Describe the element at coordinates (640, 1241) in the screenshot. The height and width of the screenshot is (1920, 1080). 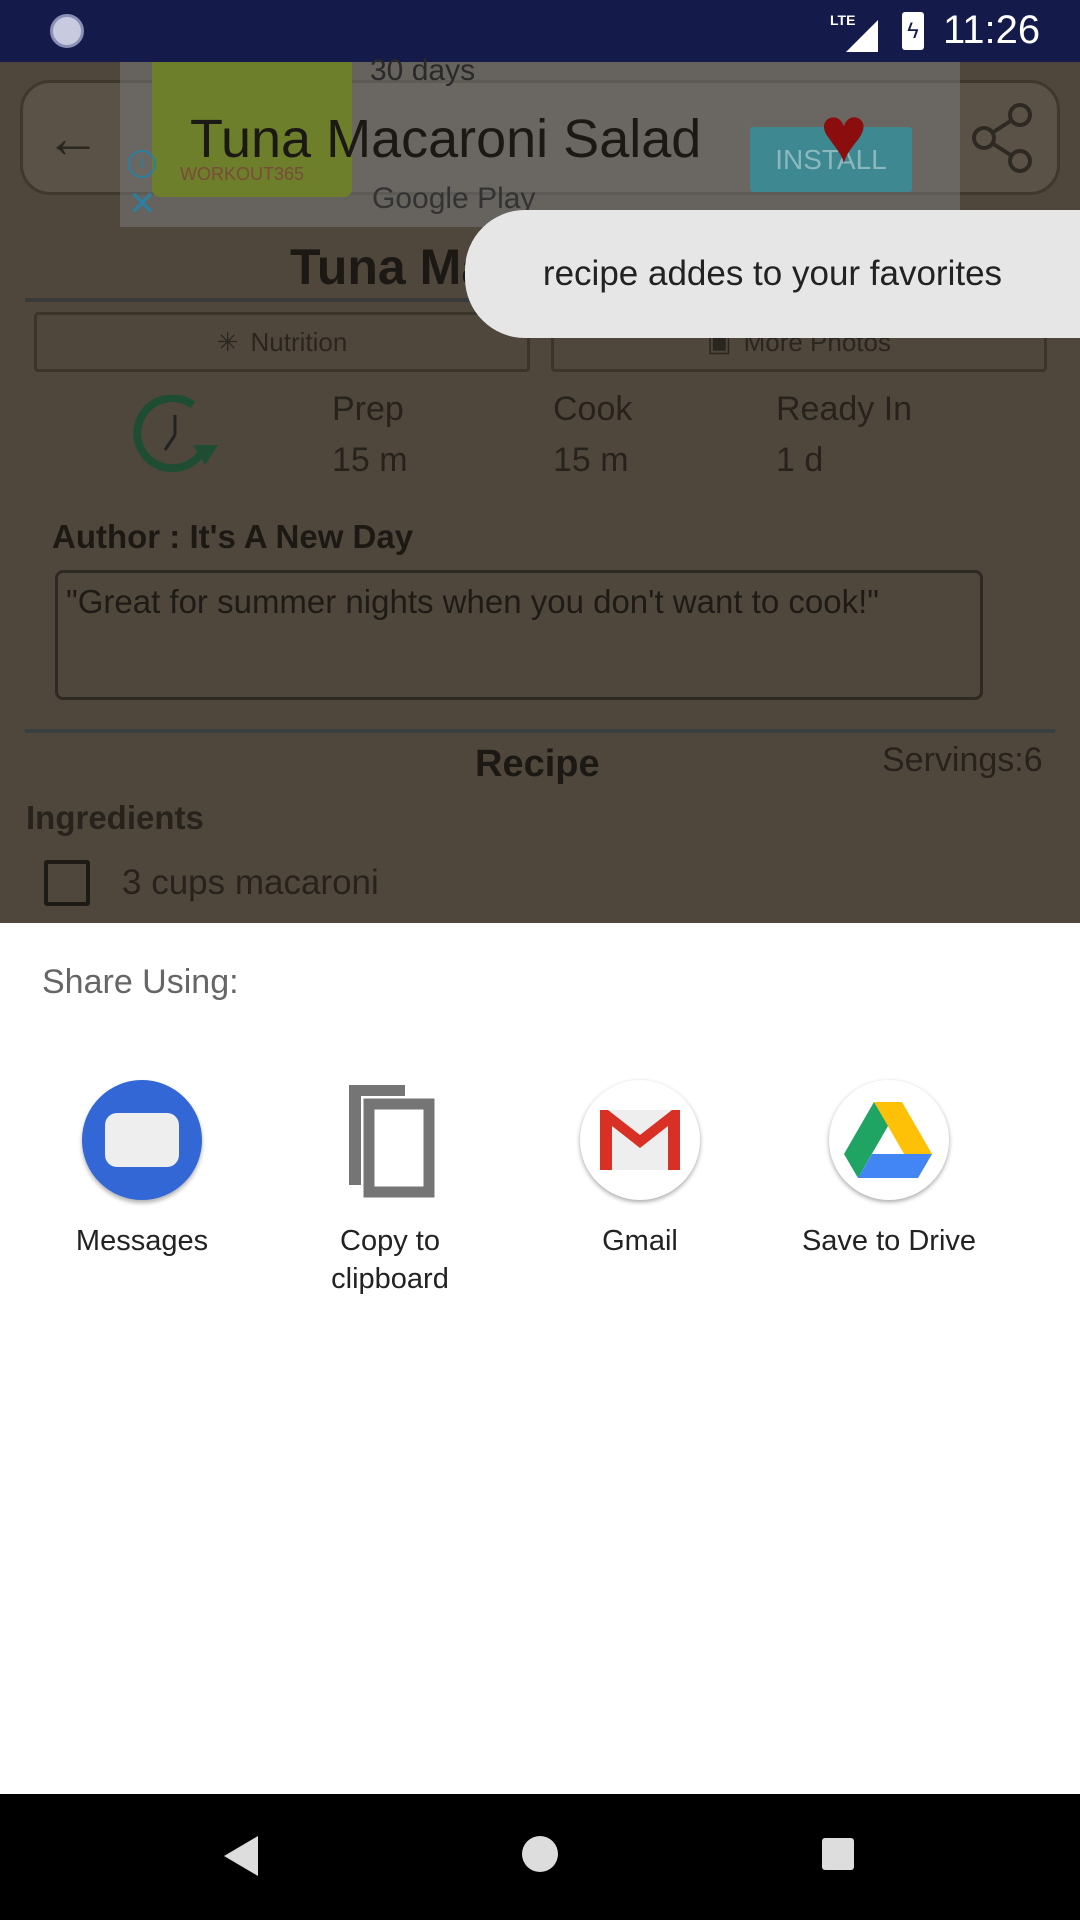
I see `share-target-label: Gmail` at that location.